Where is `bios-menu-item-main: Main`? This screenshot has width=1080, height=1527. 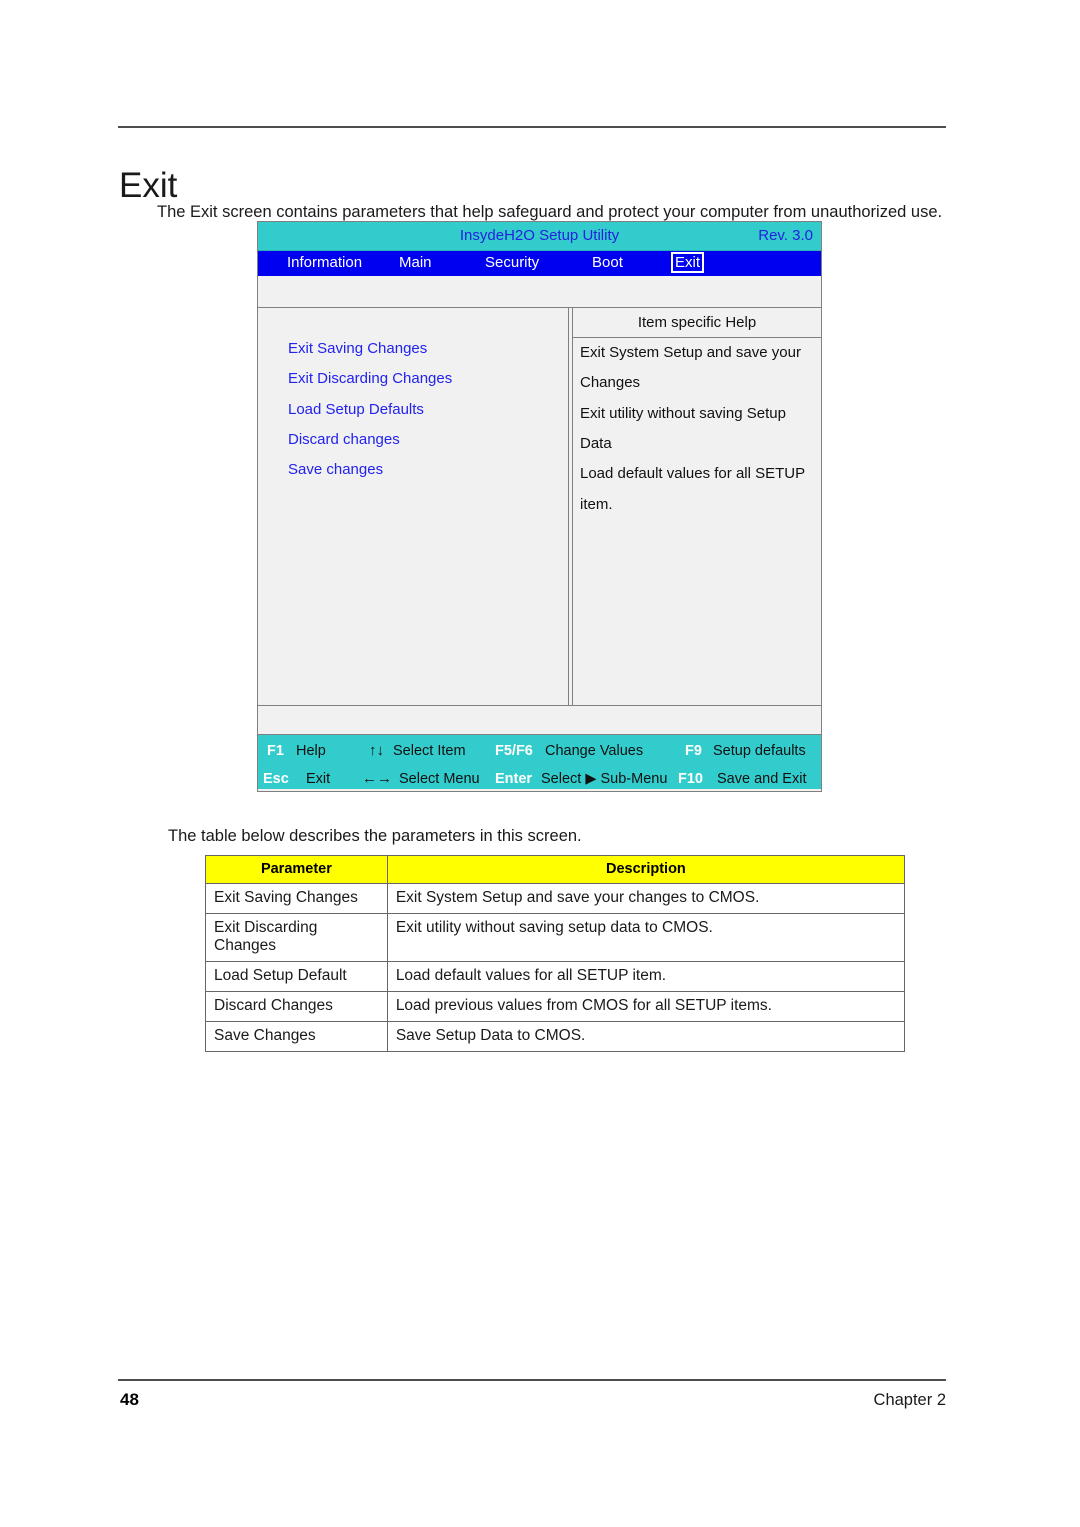 bios-menu-item-main: Main is located at coordinates (415, 262).